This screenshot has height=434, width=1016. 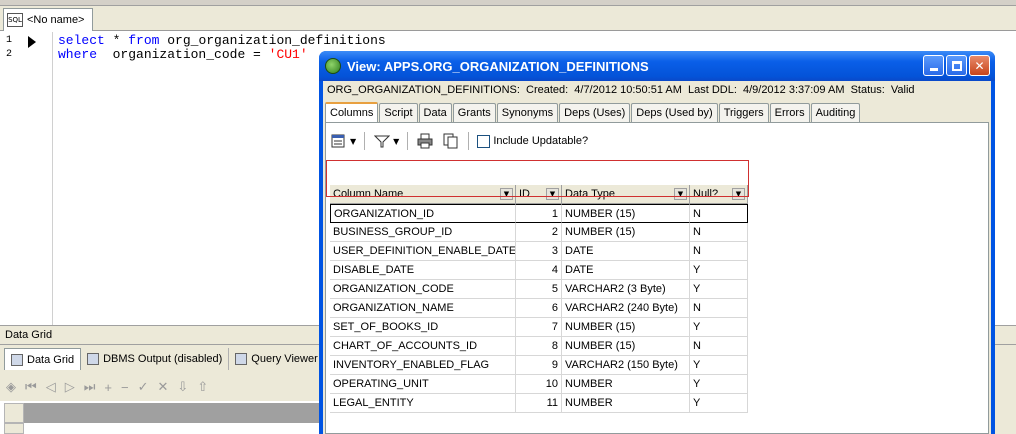 I want to click on cell-id: 6, so click(x=539, y=308).